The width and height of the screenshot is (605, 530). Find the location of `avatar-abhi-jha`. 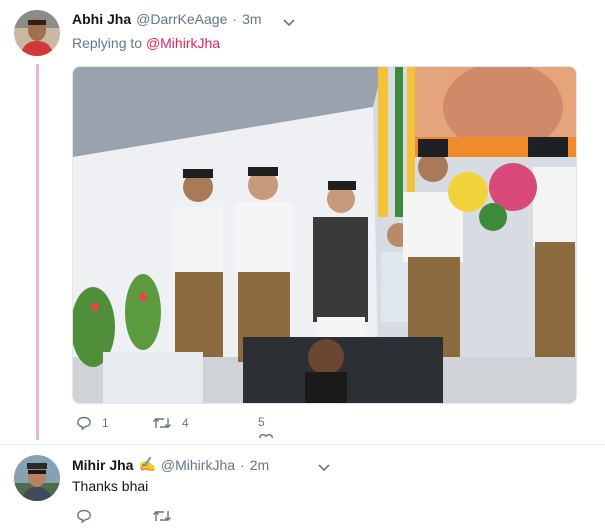

avatar-abhi-jha is located at coordinates (37, 33).